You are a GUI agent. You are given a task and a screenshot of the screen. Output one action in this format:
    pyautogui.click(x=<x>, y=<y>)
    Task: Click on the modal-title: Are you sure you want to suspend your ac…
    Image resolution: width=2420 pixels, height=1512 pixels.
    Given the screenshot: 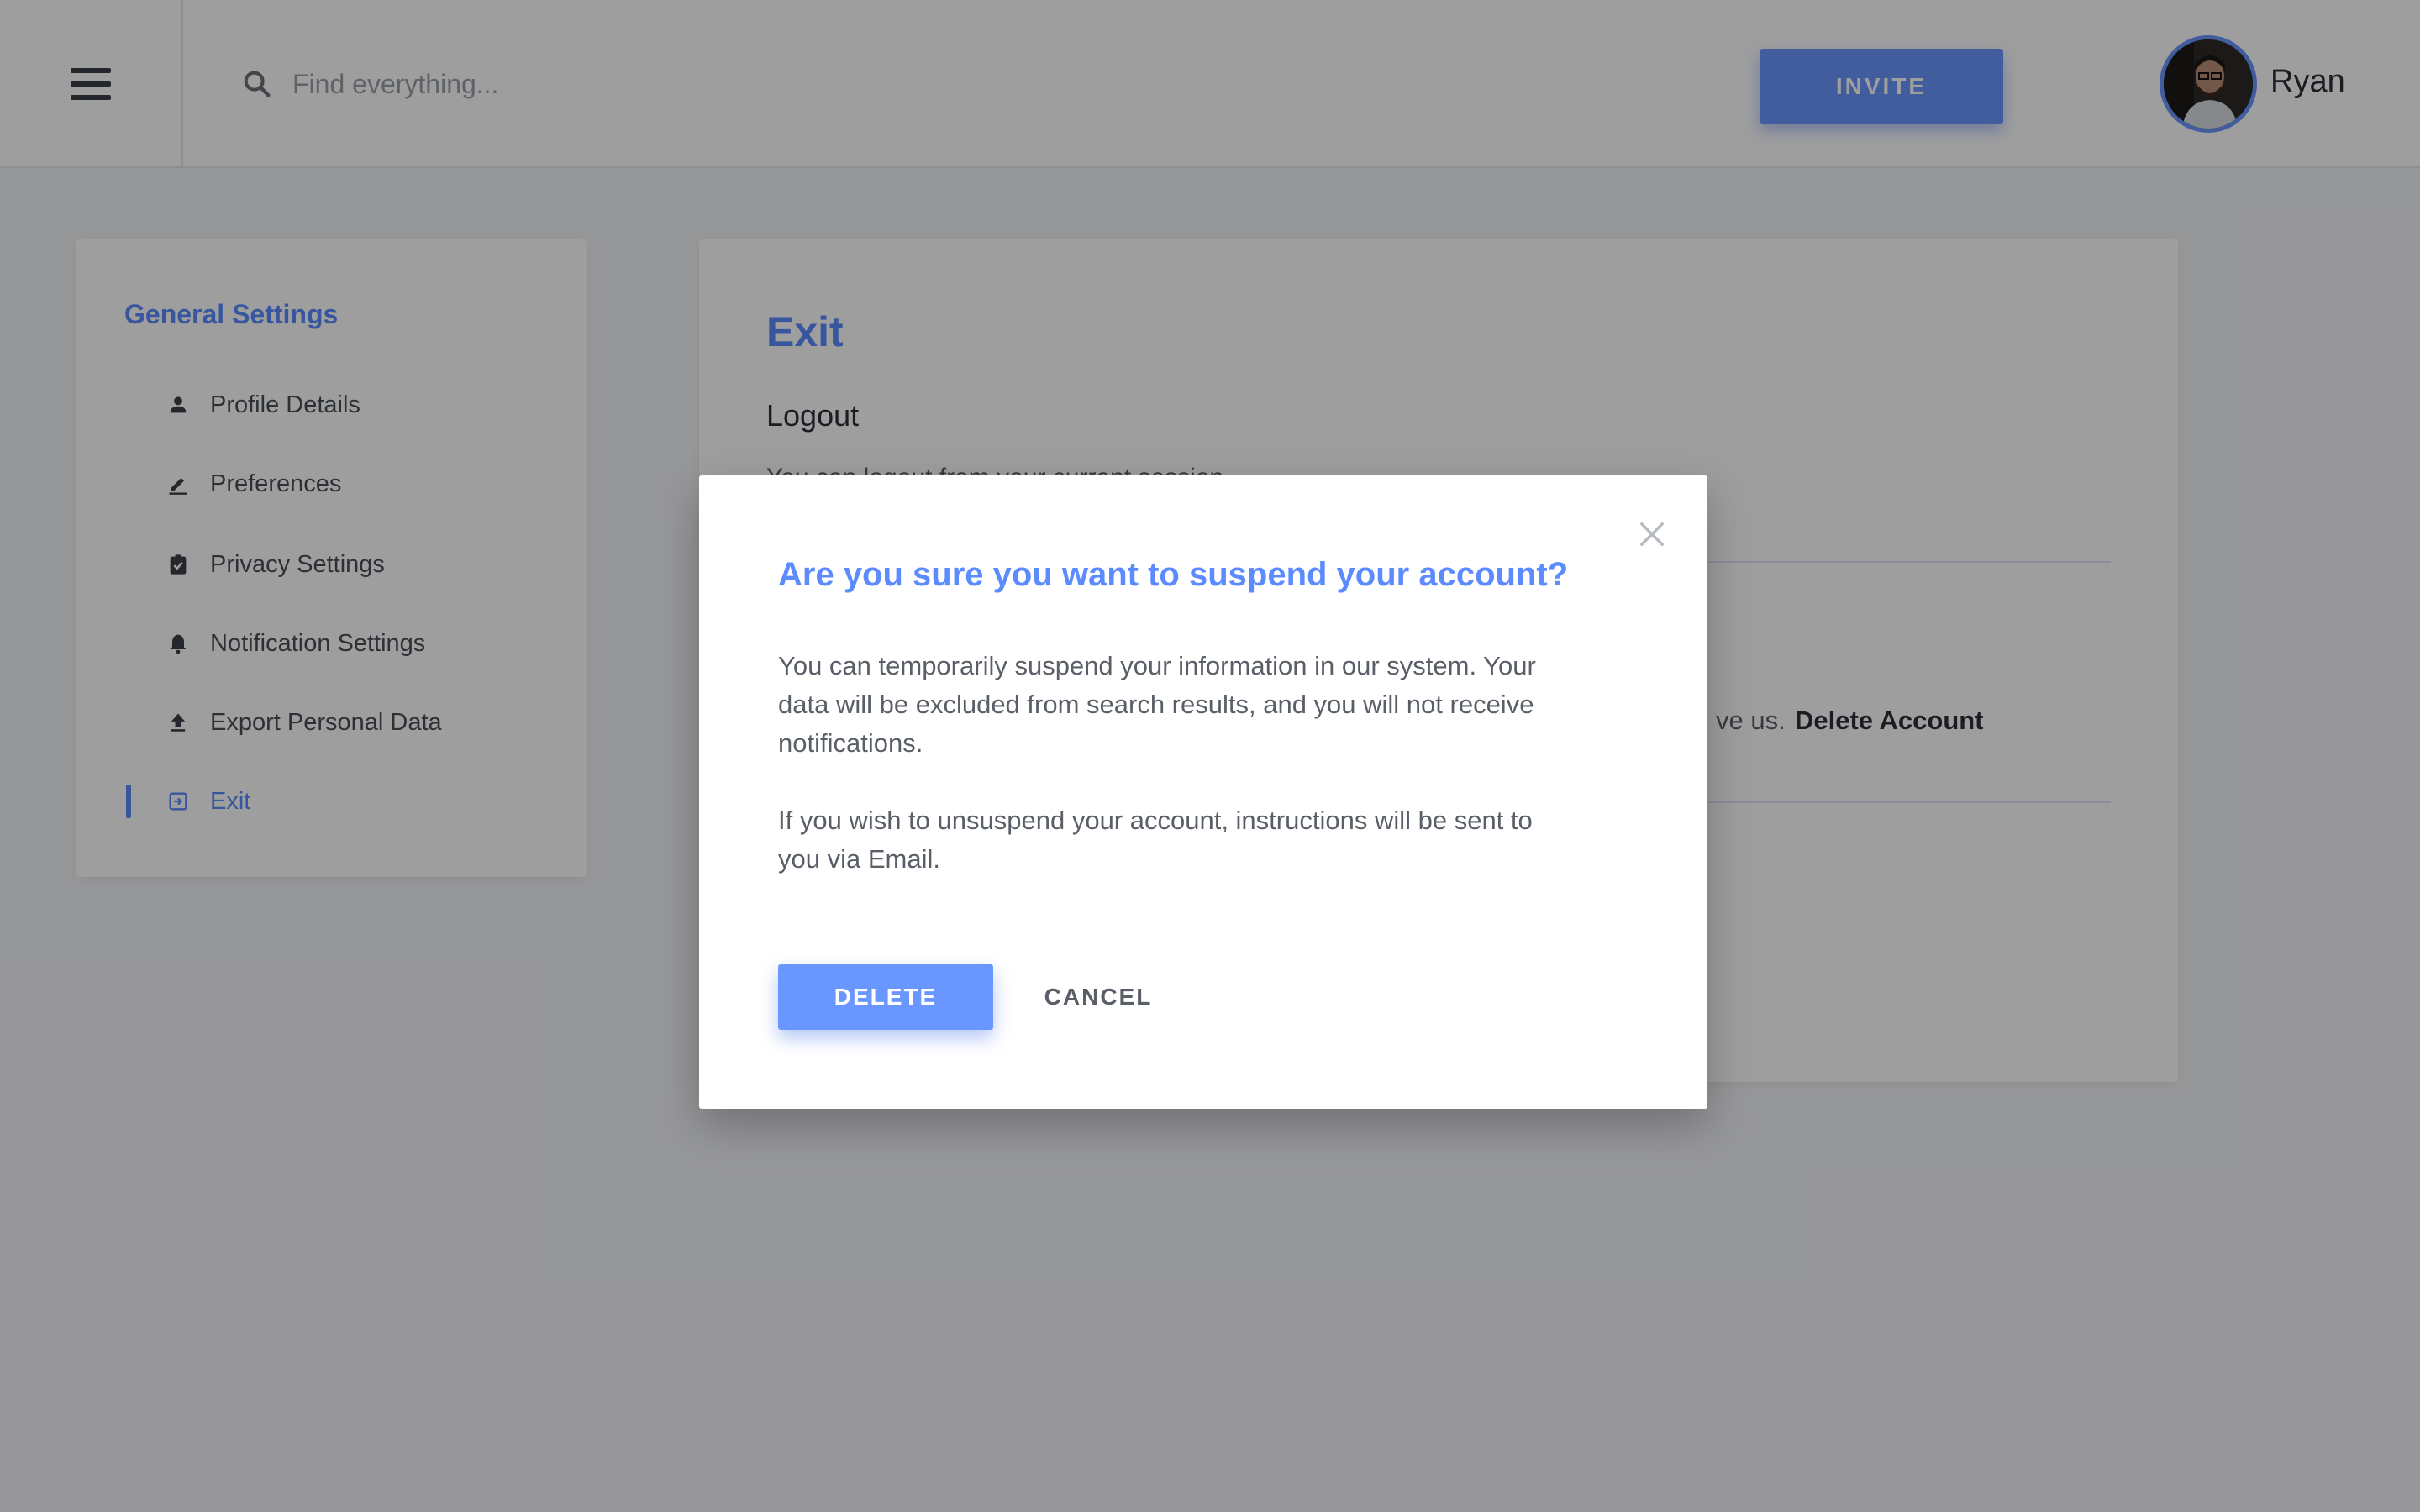 What is the action you would take?
    pyautogui.click(x=1173, y=574)
    